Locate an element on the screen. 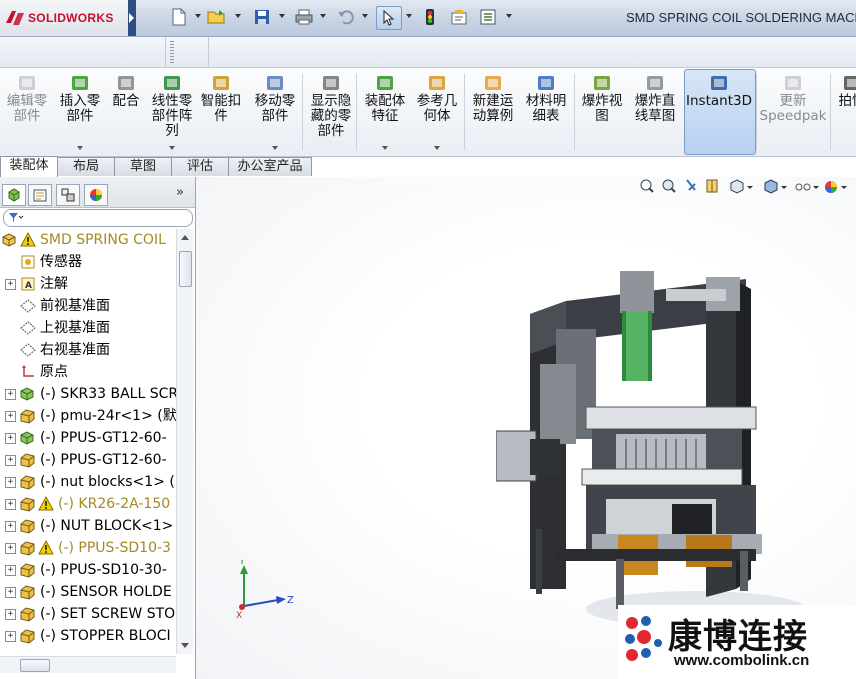 This screenshot has width=856, height=679. toolbar-grip is located at coordinates (172, 52).